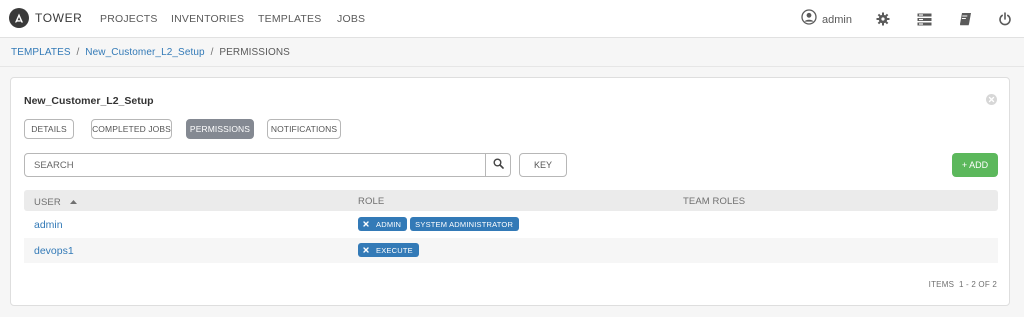 The width and height of the screenshot is (1024, 317). Describe the element at coordinates (73, 201) in the screenshot. I see `sort-ascending-icon` at that location.